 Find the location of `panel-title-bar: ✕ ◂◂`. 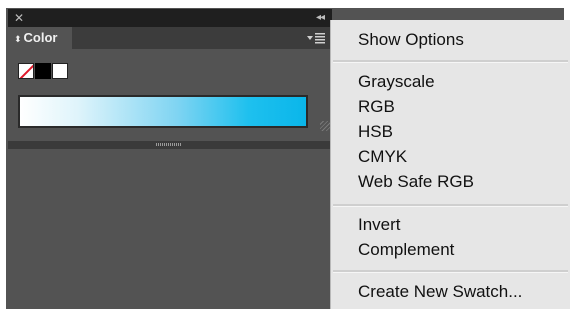

panel-title-bar: ✕ ◂◂ is located at coordinates (170, 18).